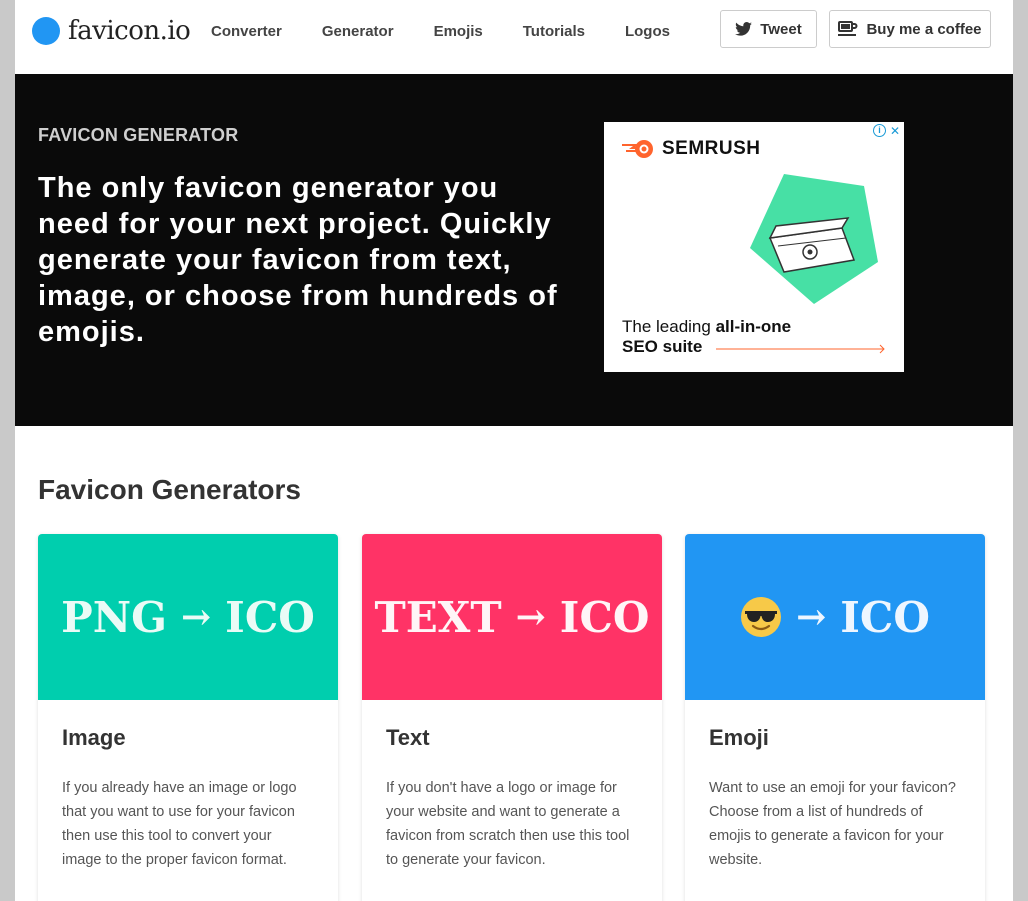  What do you see at coordinates (169, 489) in the screenshot?
I see `section-title: Favicon Generators` at bounding box center [169, 489].